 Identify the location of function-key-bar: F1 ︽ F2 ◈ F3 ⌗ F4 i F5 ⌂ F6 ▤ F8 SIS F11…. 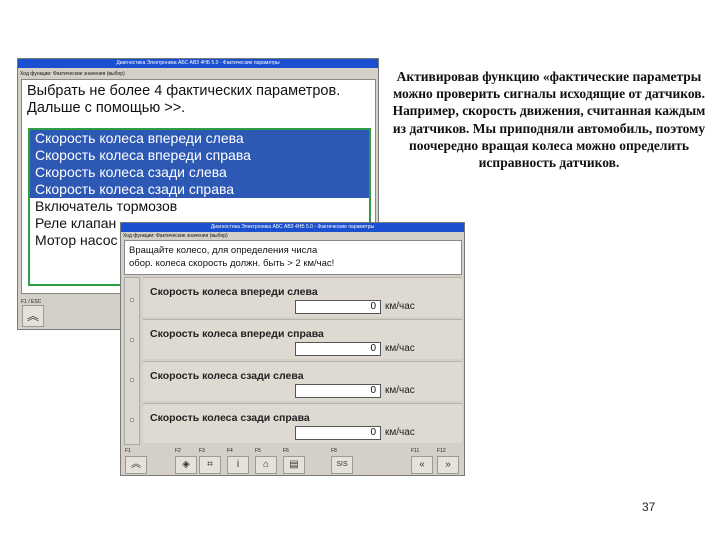
(292, 461).